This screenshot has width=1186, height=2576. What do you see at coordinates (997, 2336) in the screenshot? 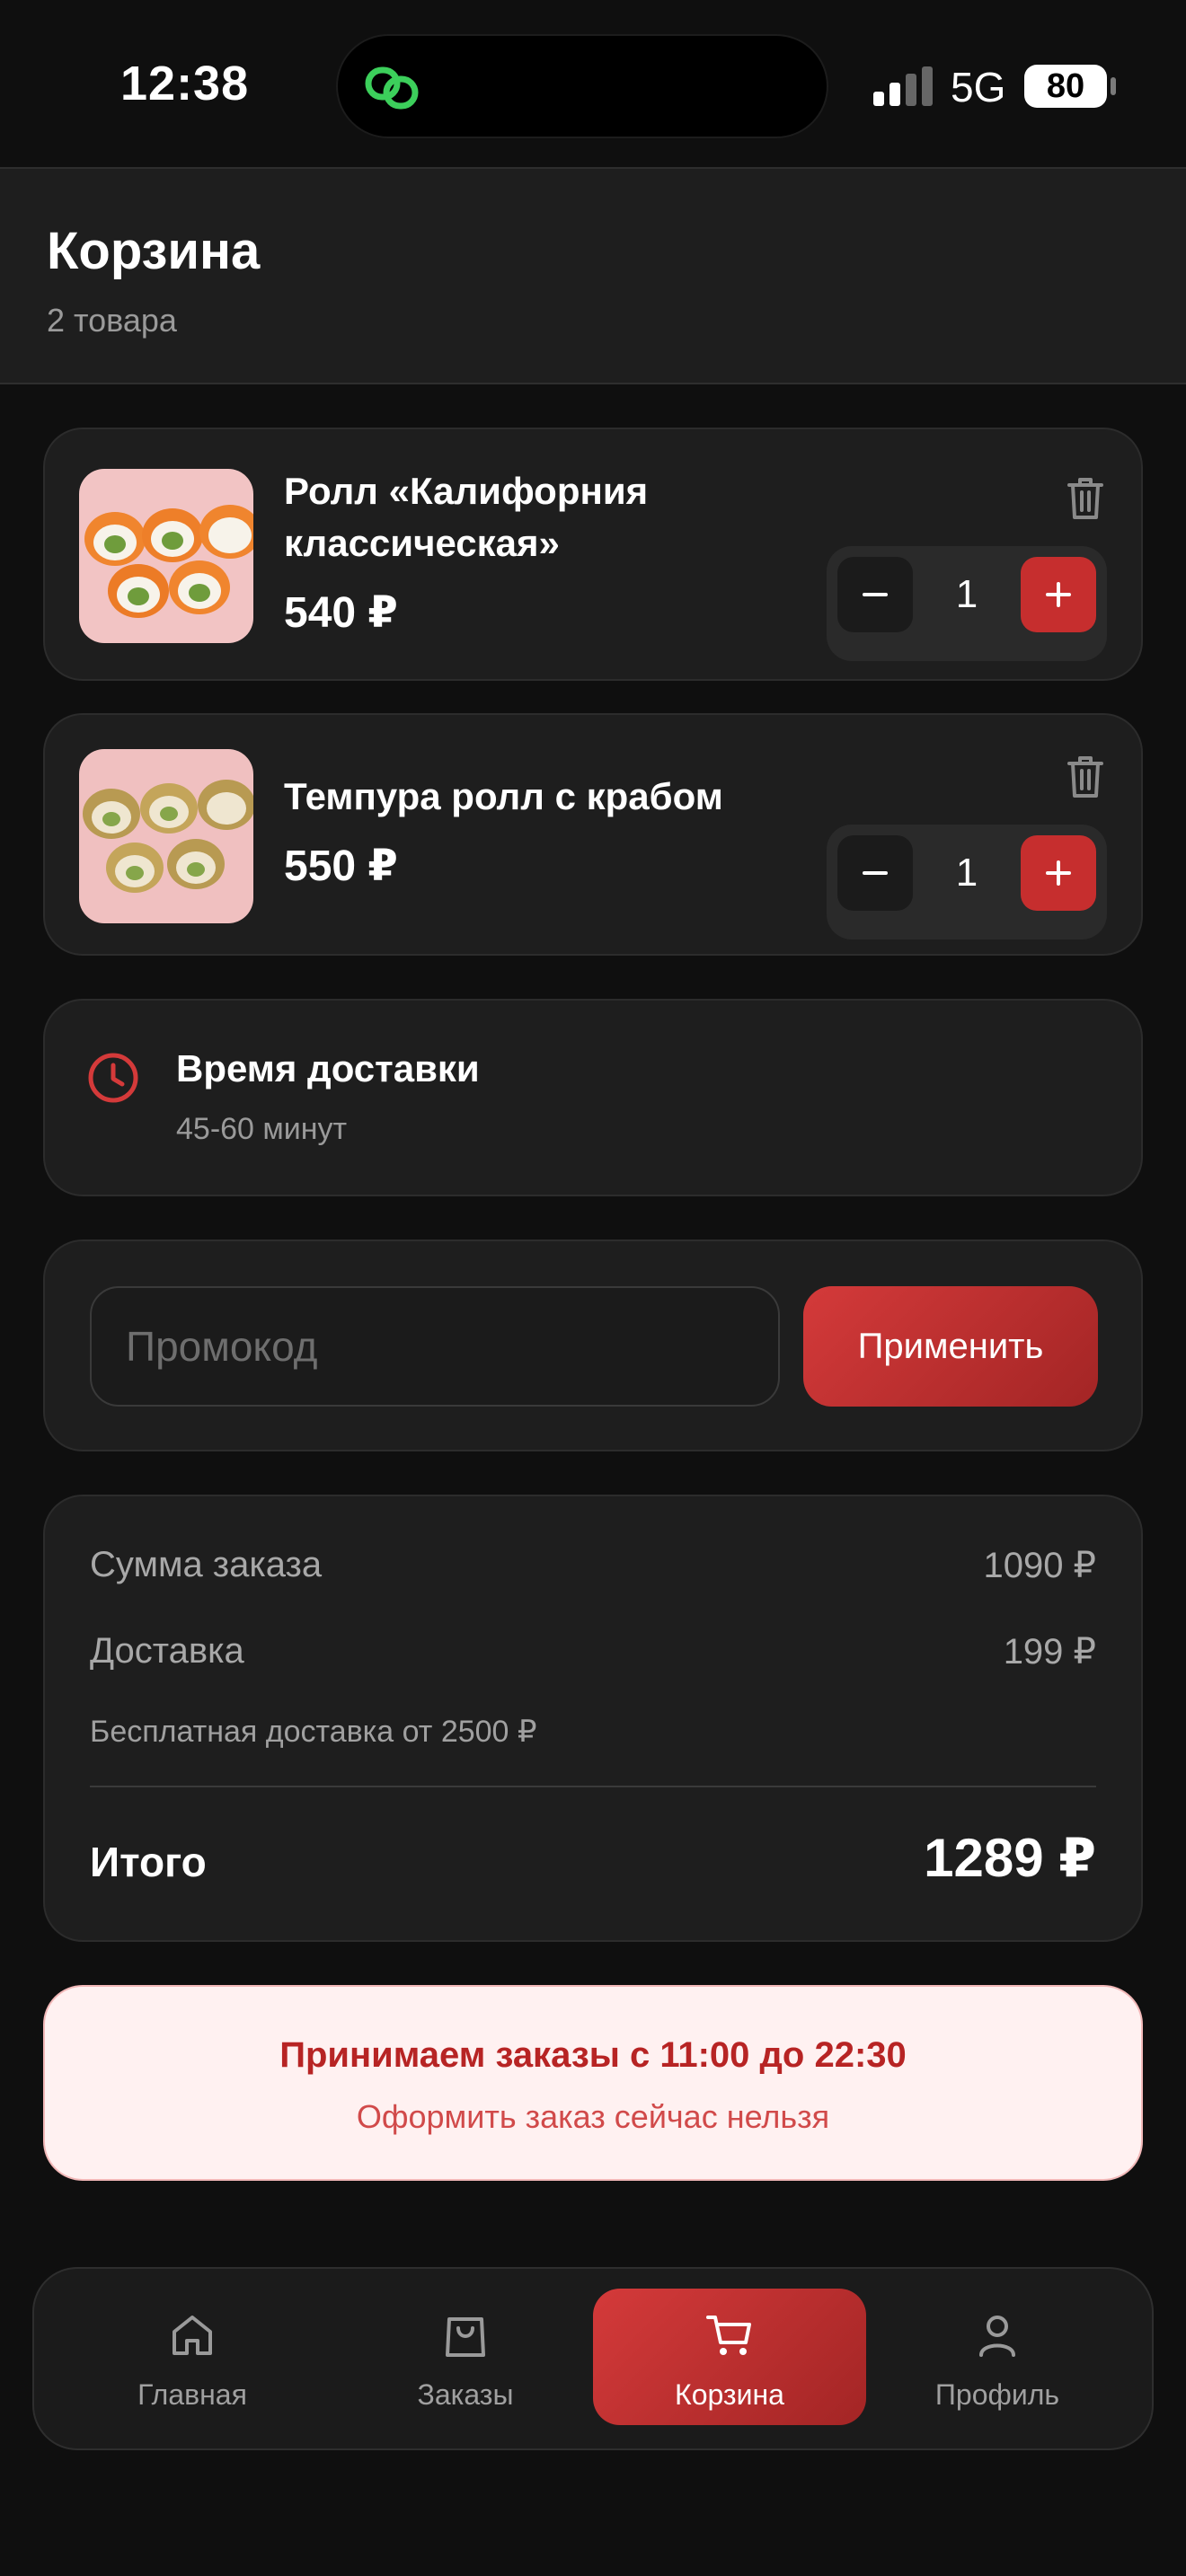
I see `profile-icon` at bounding box center [997, 2336].